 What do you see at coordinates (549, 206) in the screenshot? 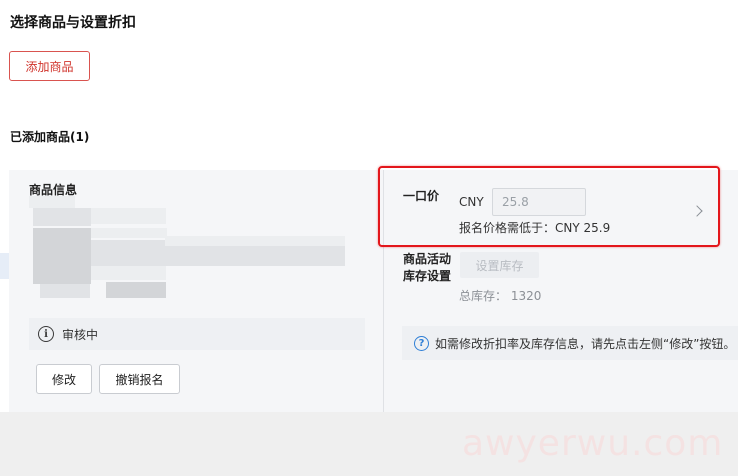
I see `highlight-box` at bounding box center [549, 206].